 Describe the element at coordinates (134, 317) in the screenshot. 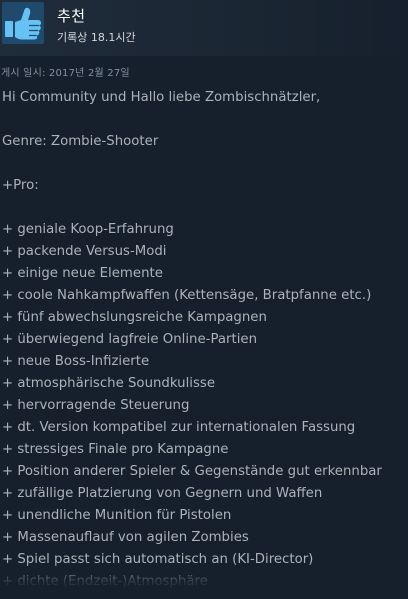

I see `review-line: + fünf abwechslungsreiche Kampagnen` at that location.